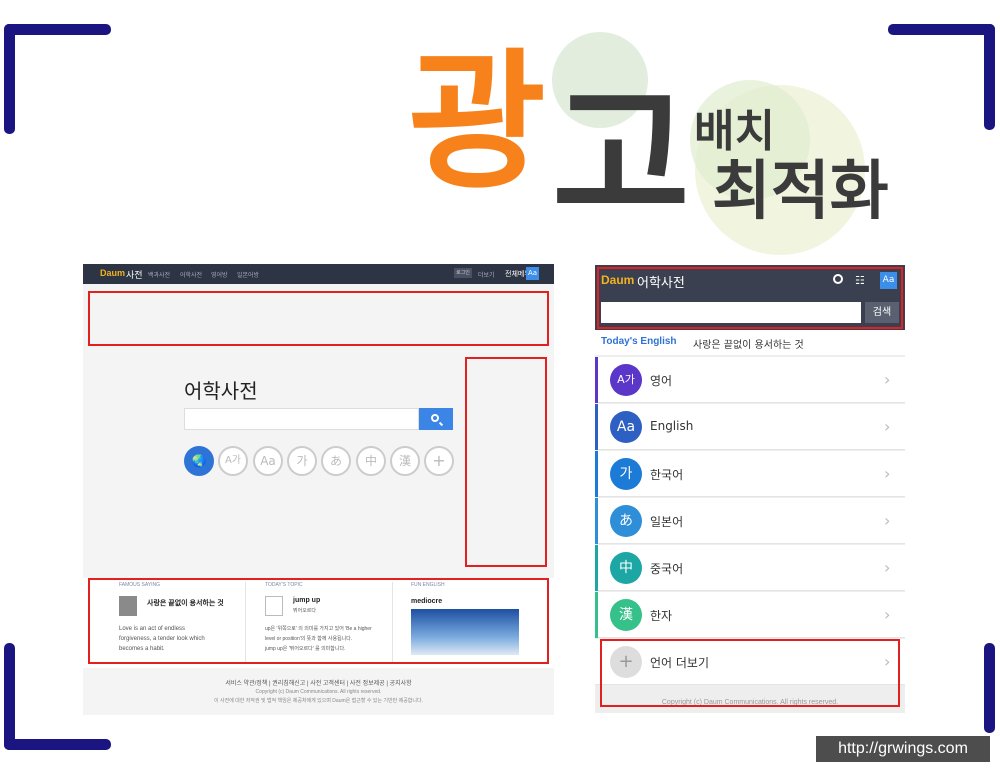  What do you see at coordinates (750, 380) in the screenshot?
I see `list-item-english-korean: A가 영어 ›` at bounding box center [750, 380].